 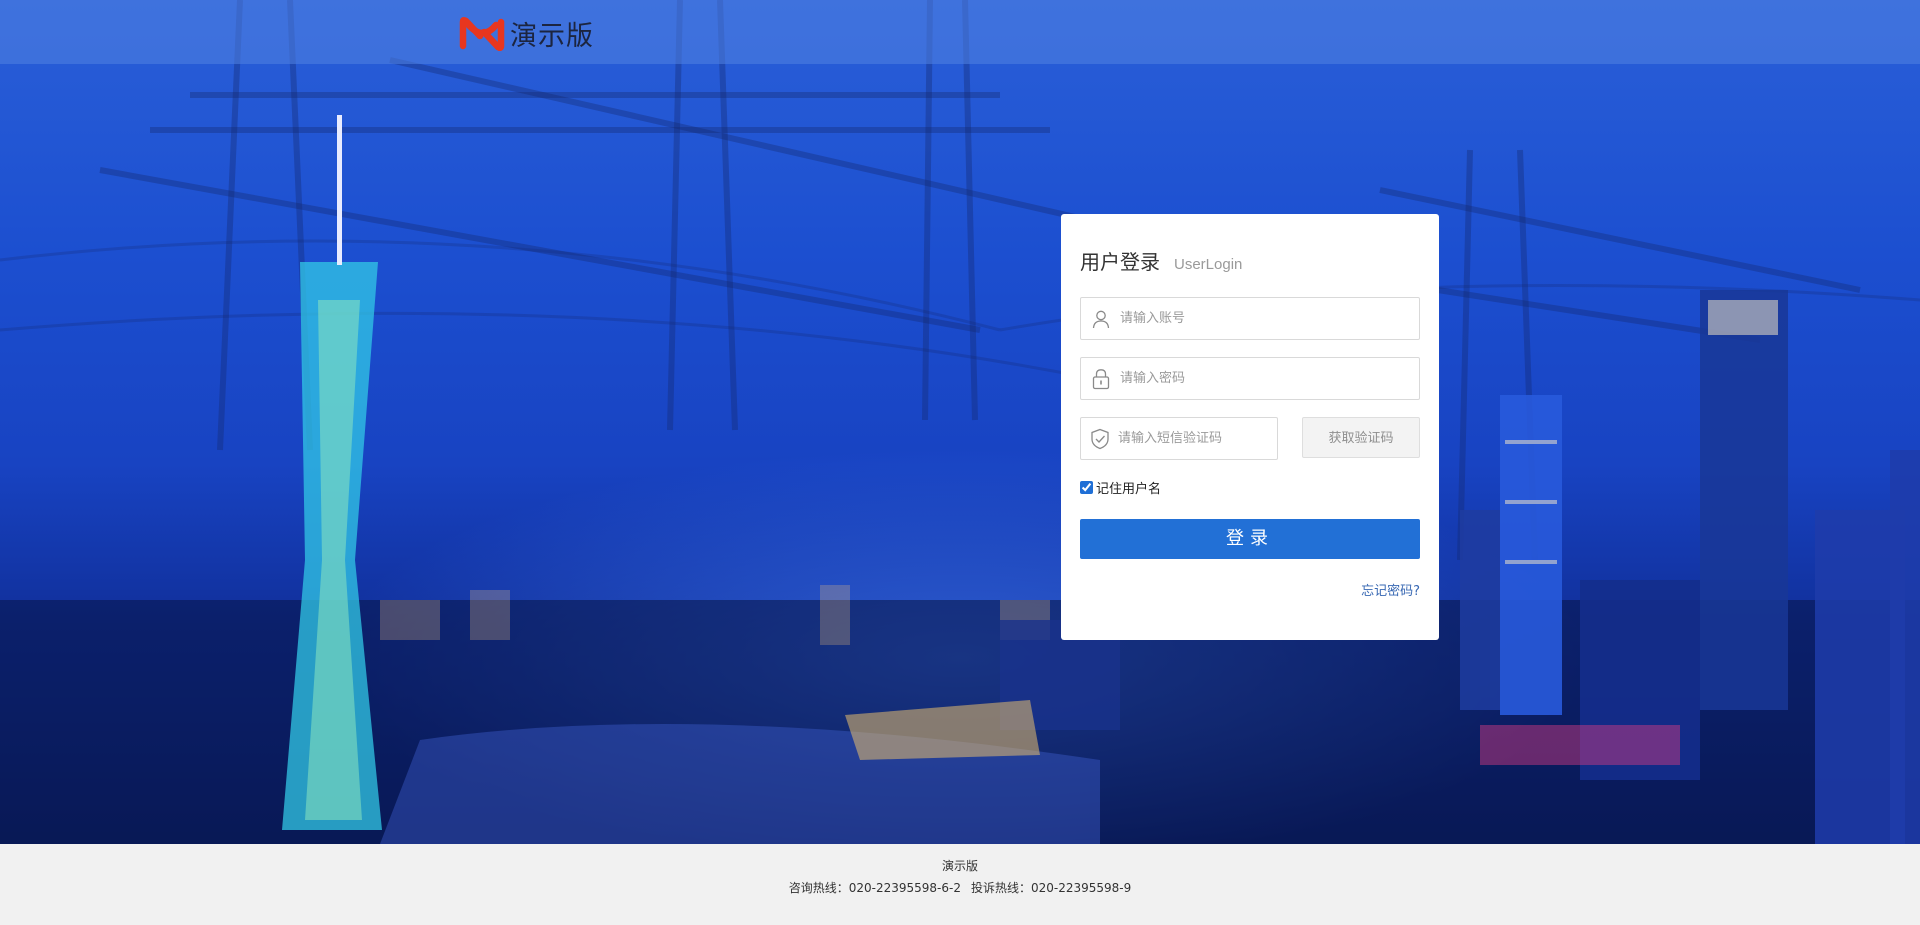 I want to click on login-card: 用户登录 UserLogin 获取验证, so click(x=1250, y=427).